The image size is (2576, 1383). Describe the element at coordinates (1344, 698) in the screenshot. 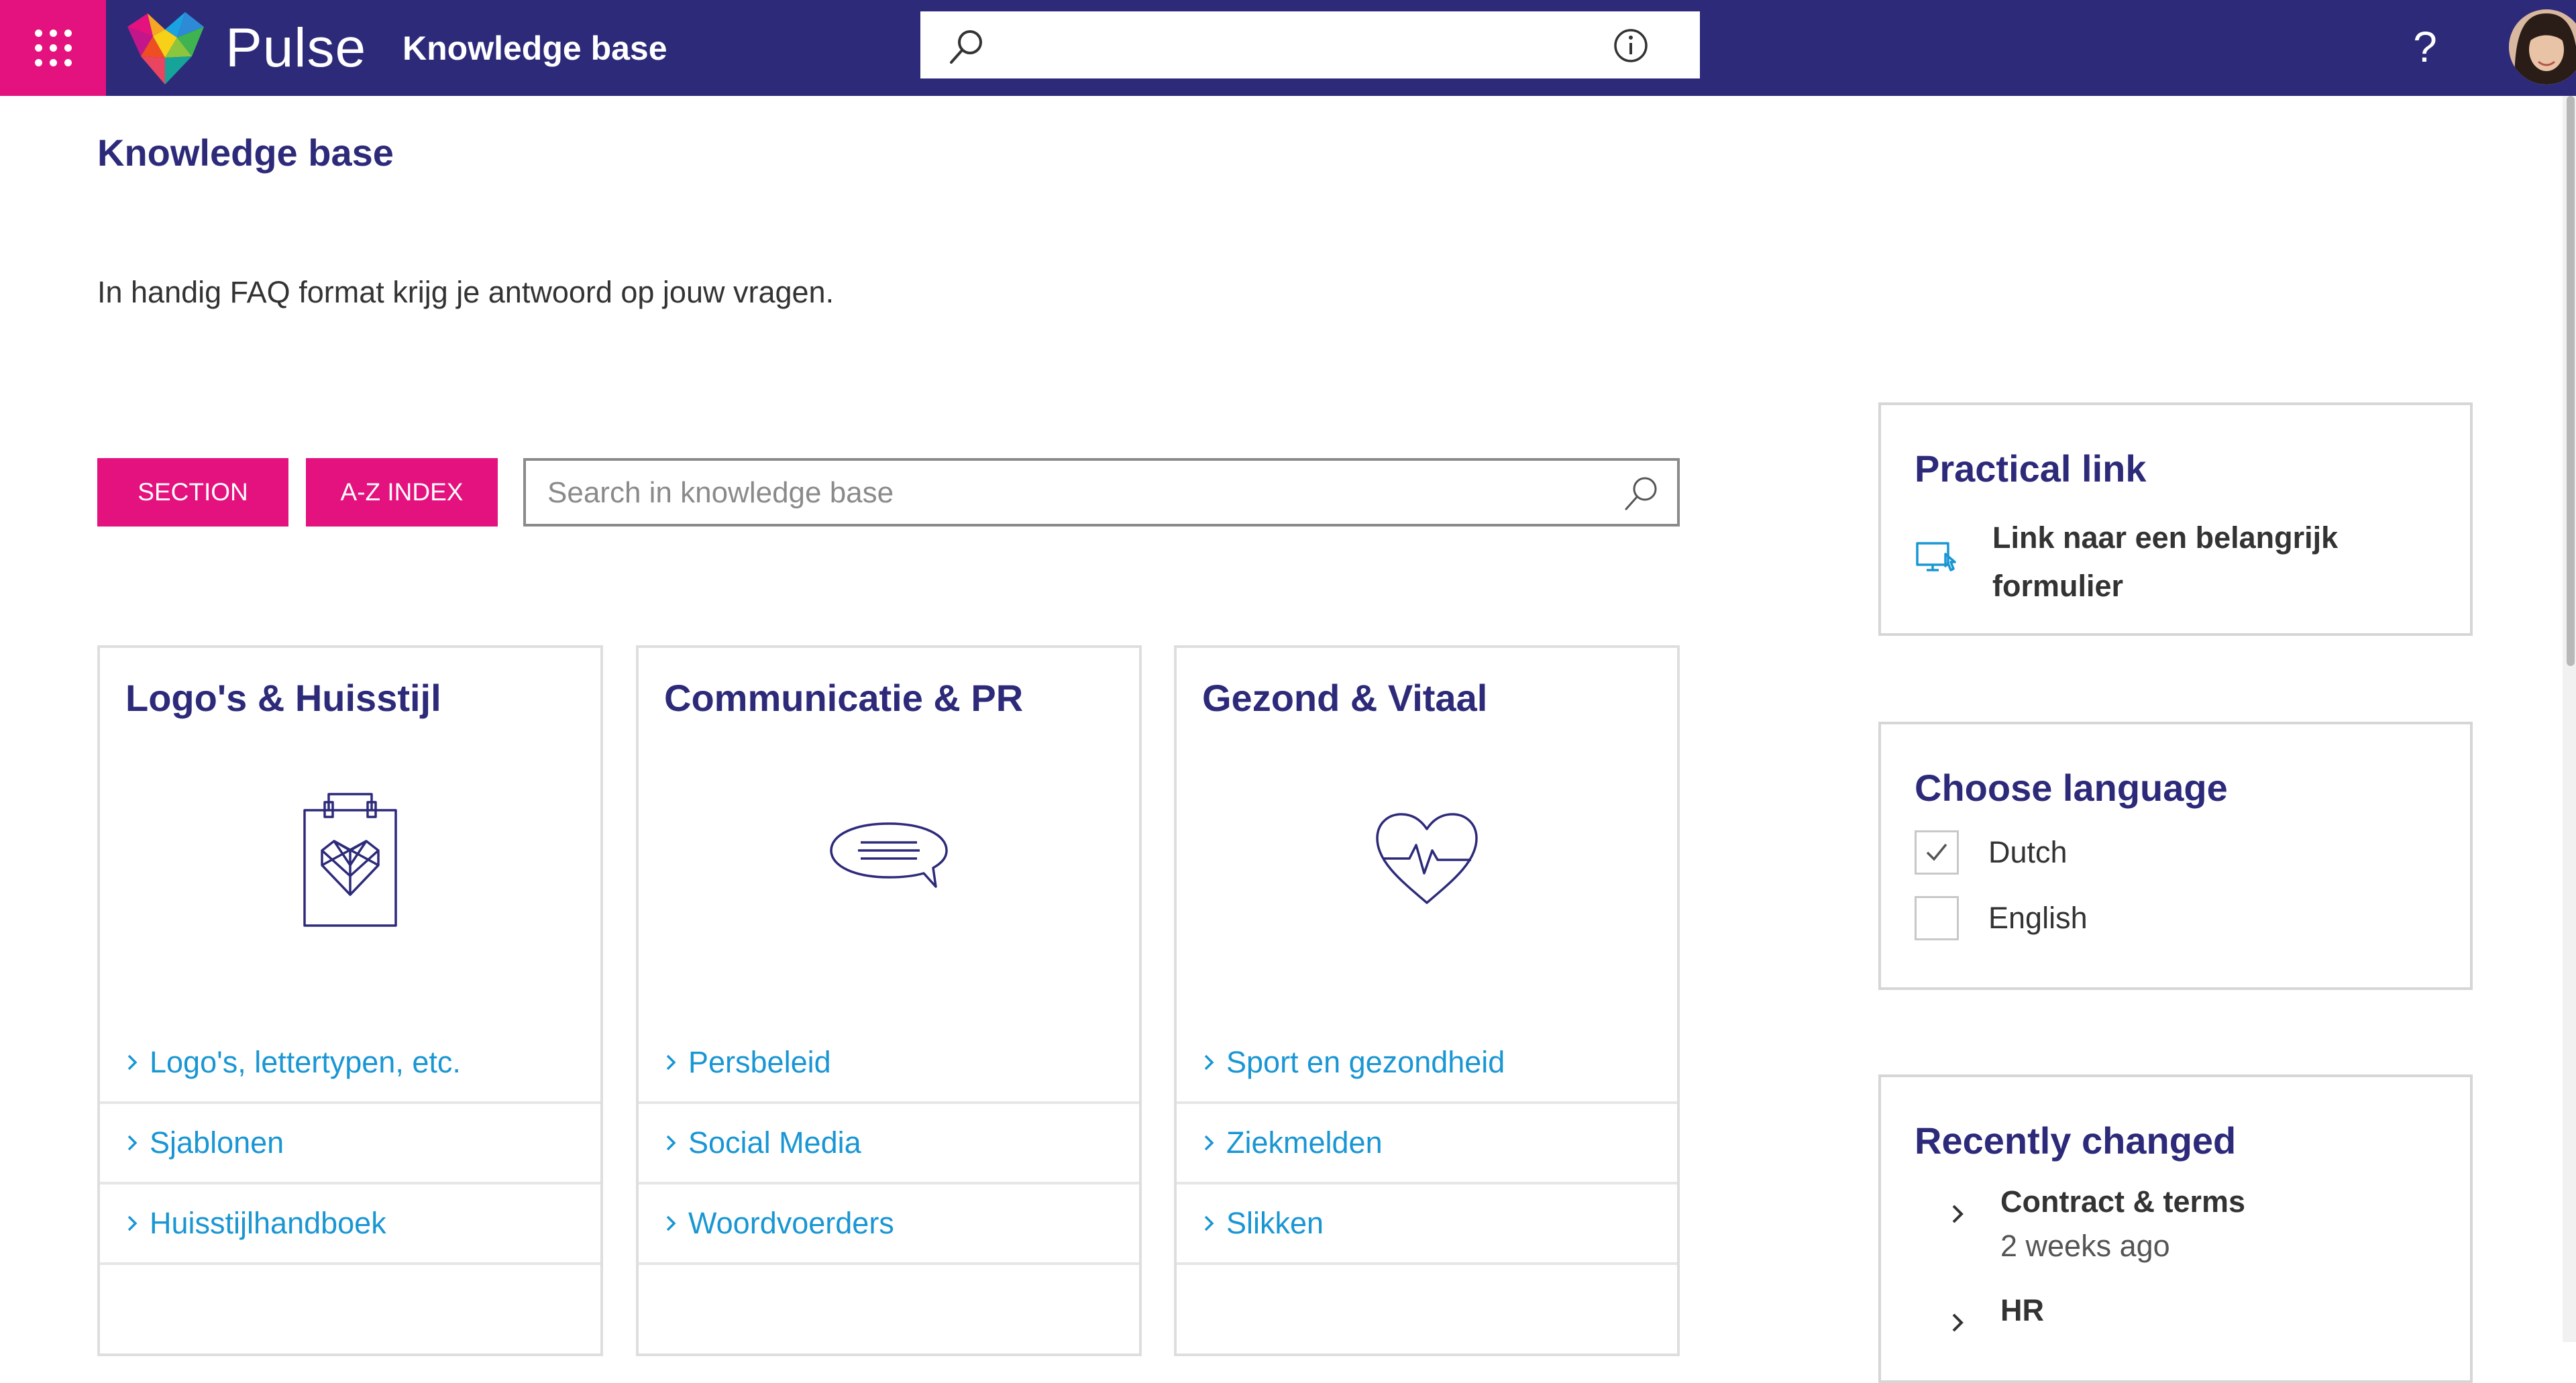

I see `card-title: Gezond & Vitaal` at that location.